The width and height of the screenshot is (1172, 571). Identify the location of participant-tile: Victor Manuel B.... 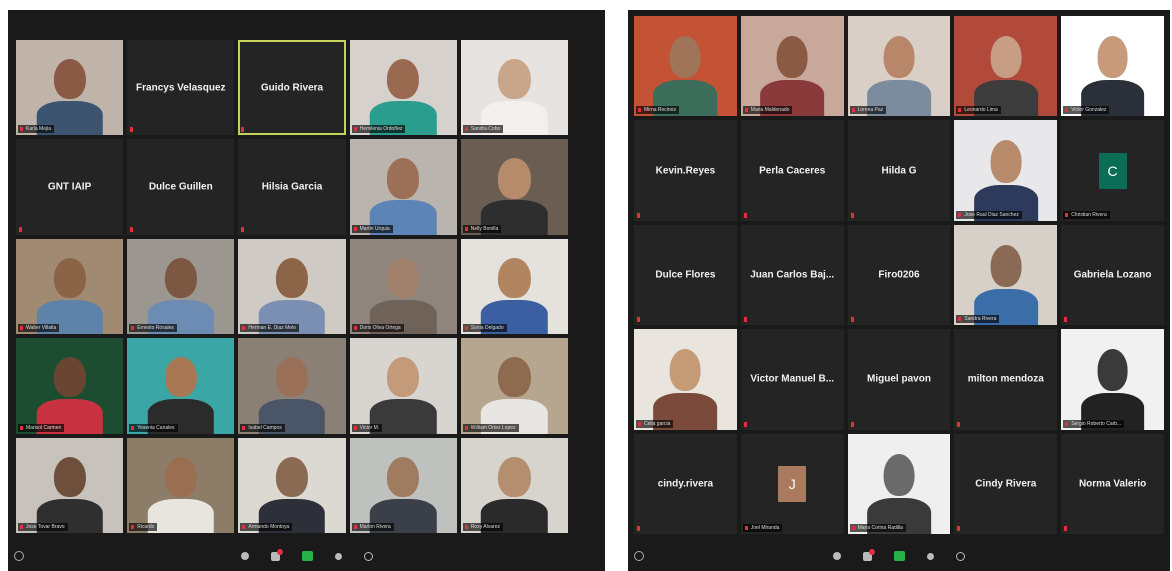
(792, 379).